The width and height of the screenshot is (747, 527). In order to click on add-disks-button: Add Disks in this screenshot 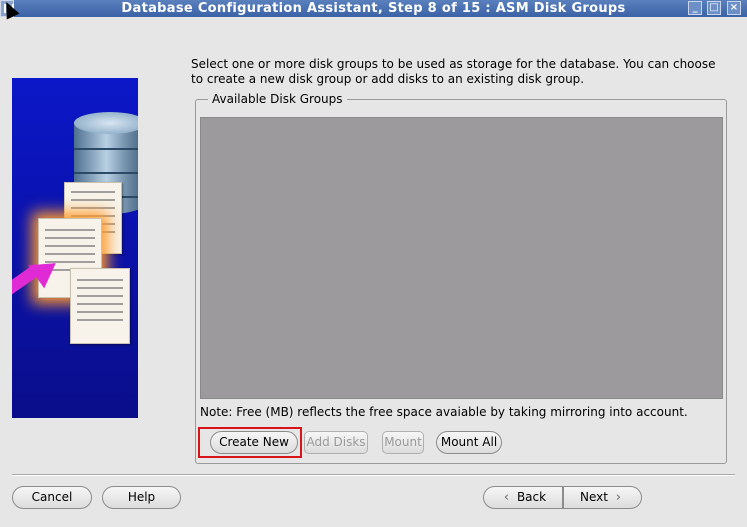, I will do `click(336, 442)`.